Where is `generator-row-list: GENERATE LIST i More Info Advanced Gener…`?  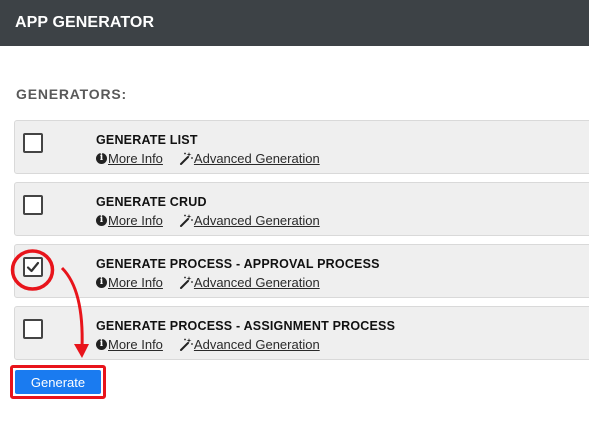
generator-row-list: GENERATE LIST i More Info Advanced Gener… is located at coordinates (301, 147).